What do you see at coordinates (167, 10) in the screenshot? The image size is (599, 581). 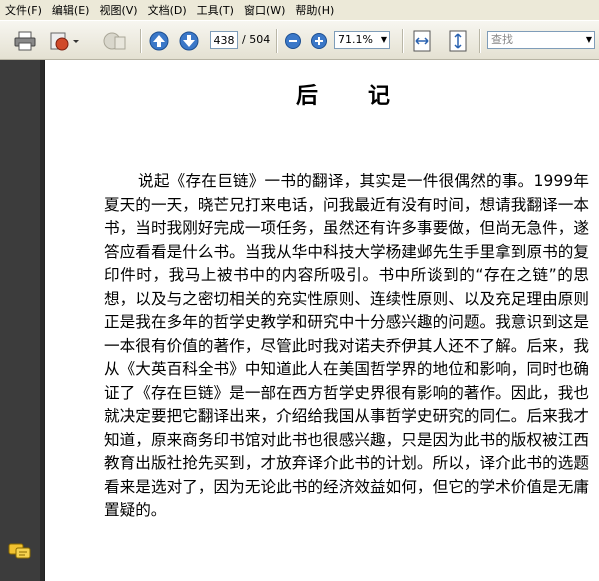 I see `menu-document: 文档(D)` at bounding box center [167, 10].